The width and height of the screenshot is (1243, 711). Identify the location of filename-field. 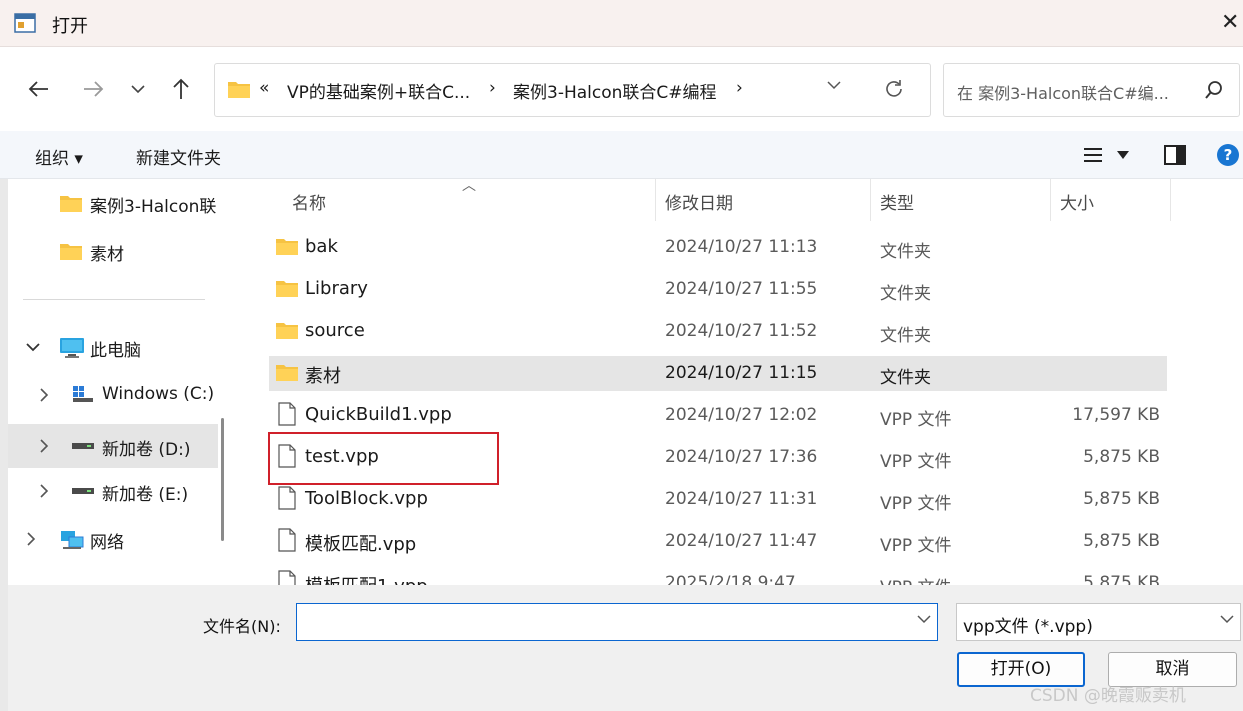
(617, 622).